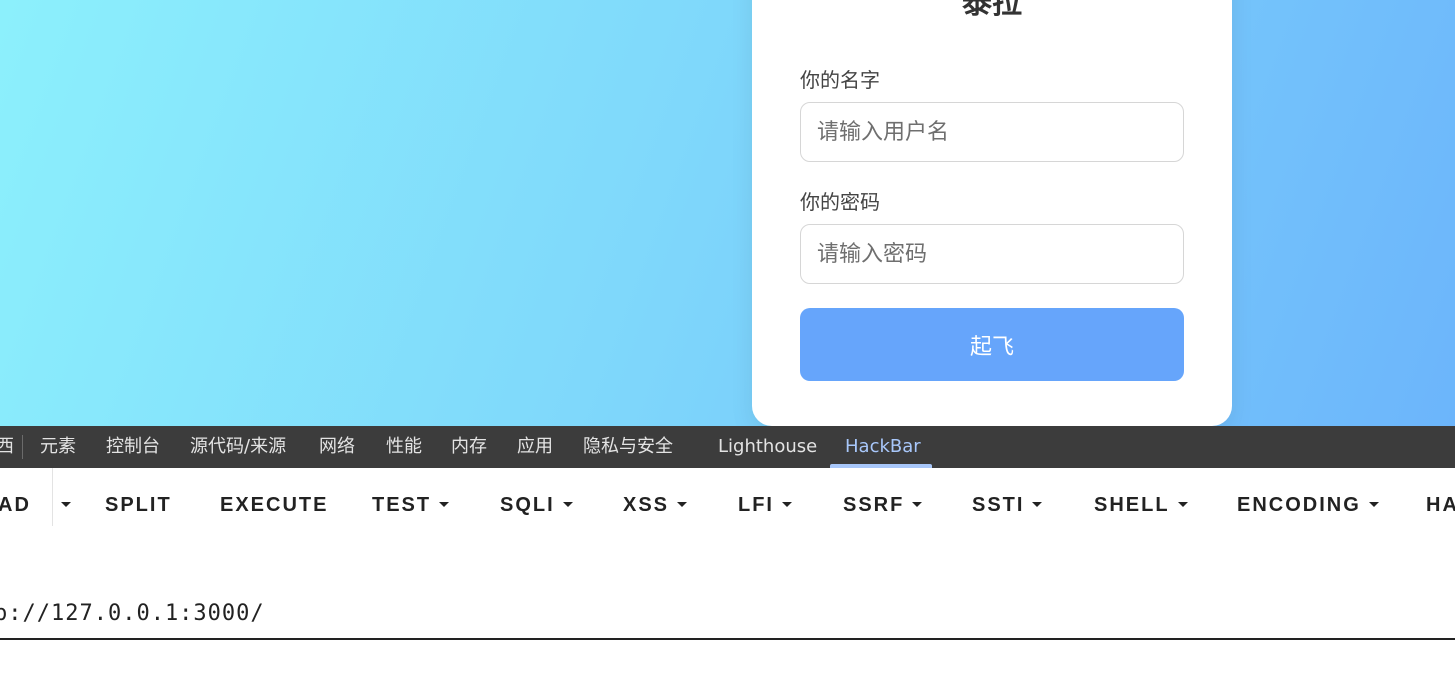  Describe the element at coordinates (883, 447) in the screenshot. I see `tab-hackbar: HackBar` at that location.